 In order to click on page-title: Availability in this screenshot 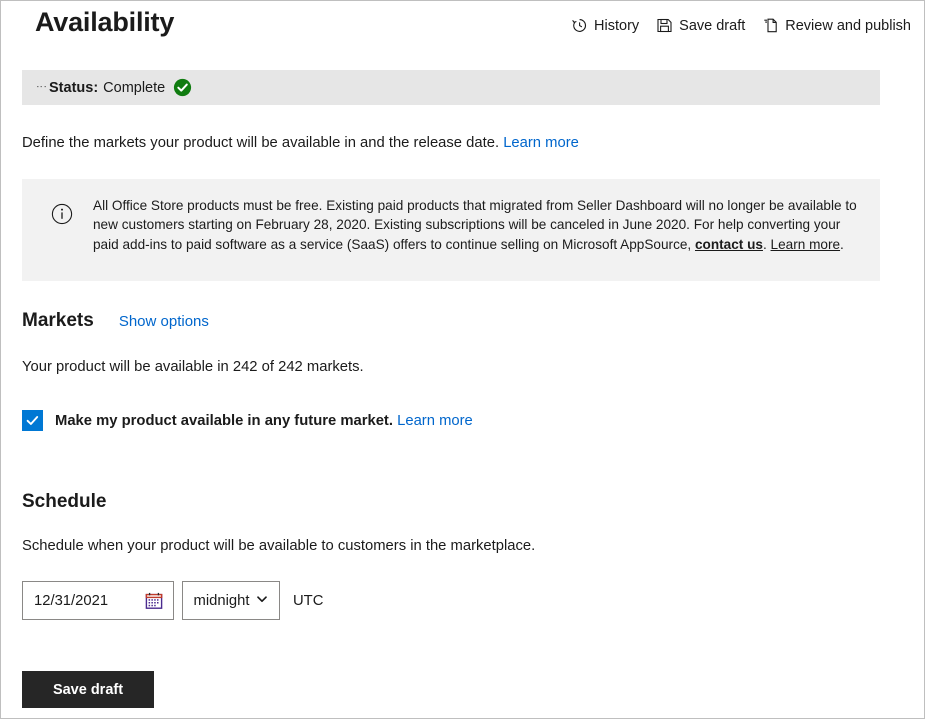, I will do `click(105, 22)`.